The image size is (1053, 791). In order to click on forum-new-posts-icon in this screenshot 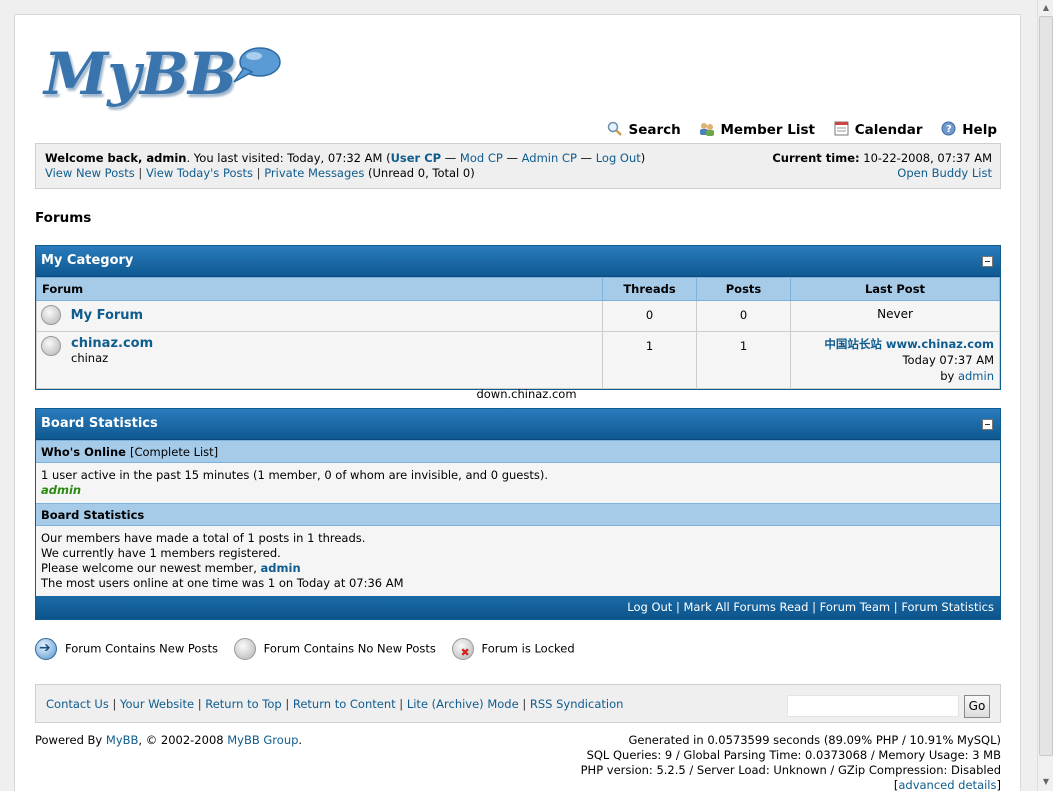, I will do `click(46, 649)`.